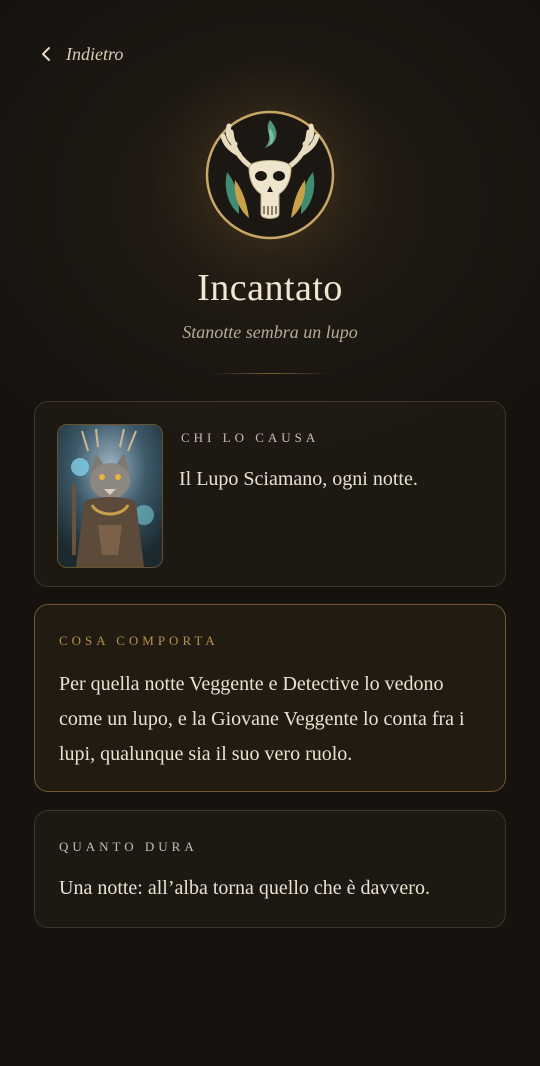 The width and height of the screenshot is (540, 1066). Describe the element at coordinates (46, 54) in the screenshot. I see `chevron-left-icon` at that location.